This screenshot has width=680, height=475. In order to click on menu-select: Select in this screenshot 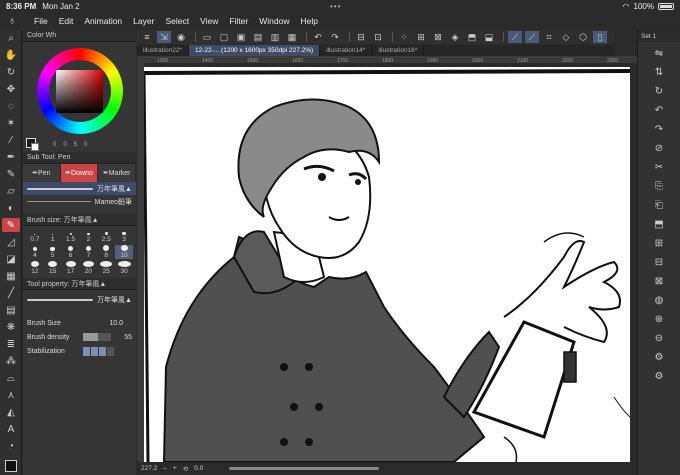, I will do `click(177, 21)`.